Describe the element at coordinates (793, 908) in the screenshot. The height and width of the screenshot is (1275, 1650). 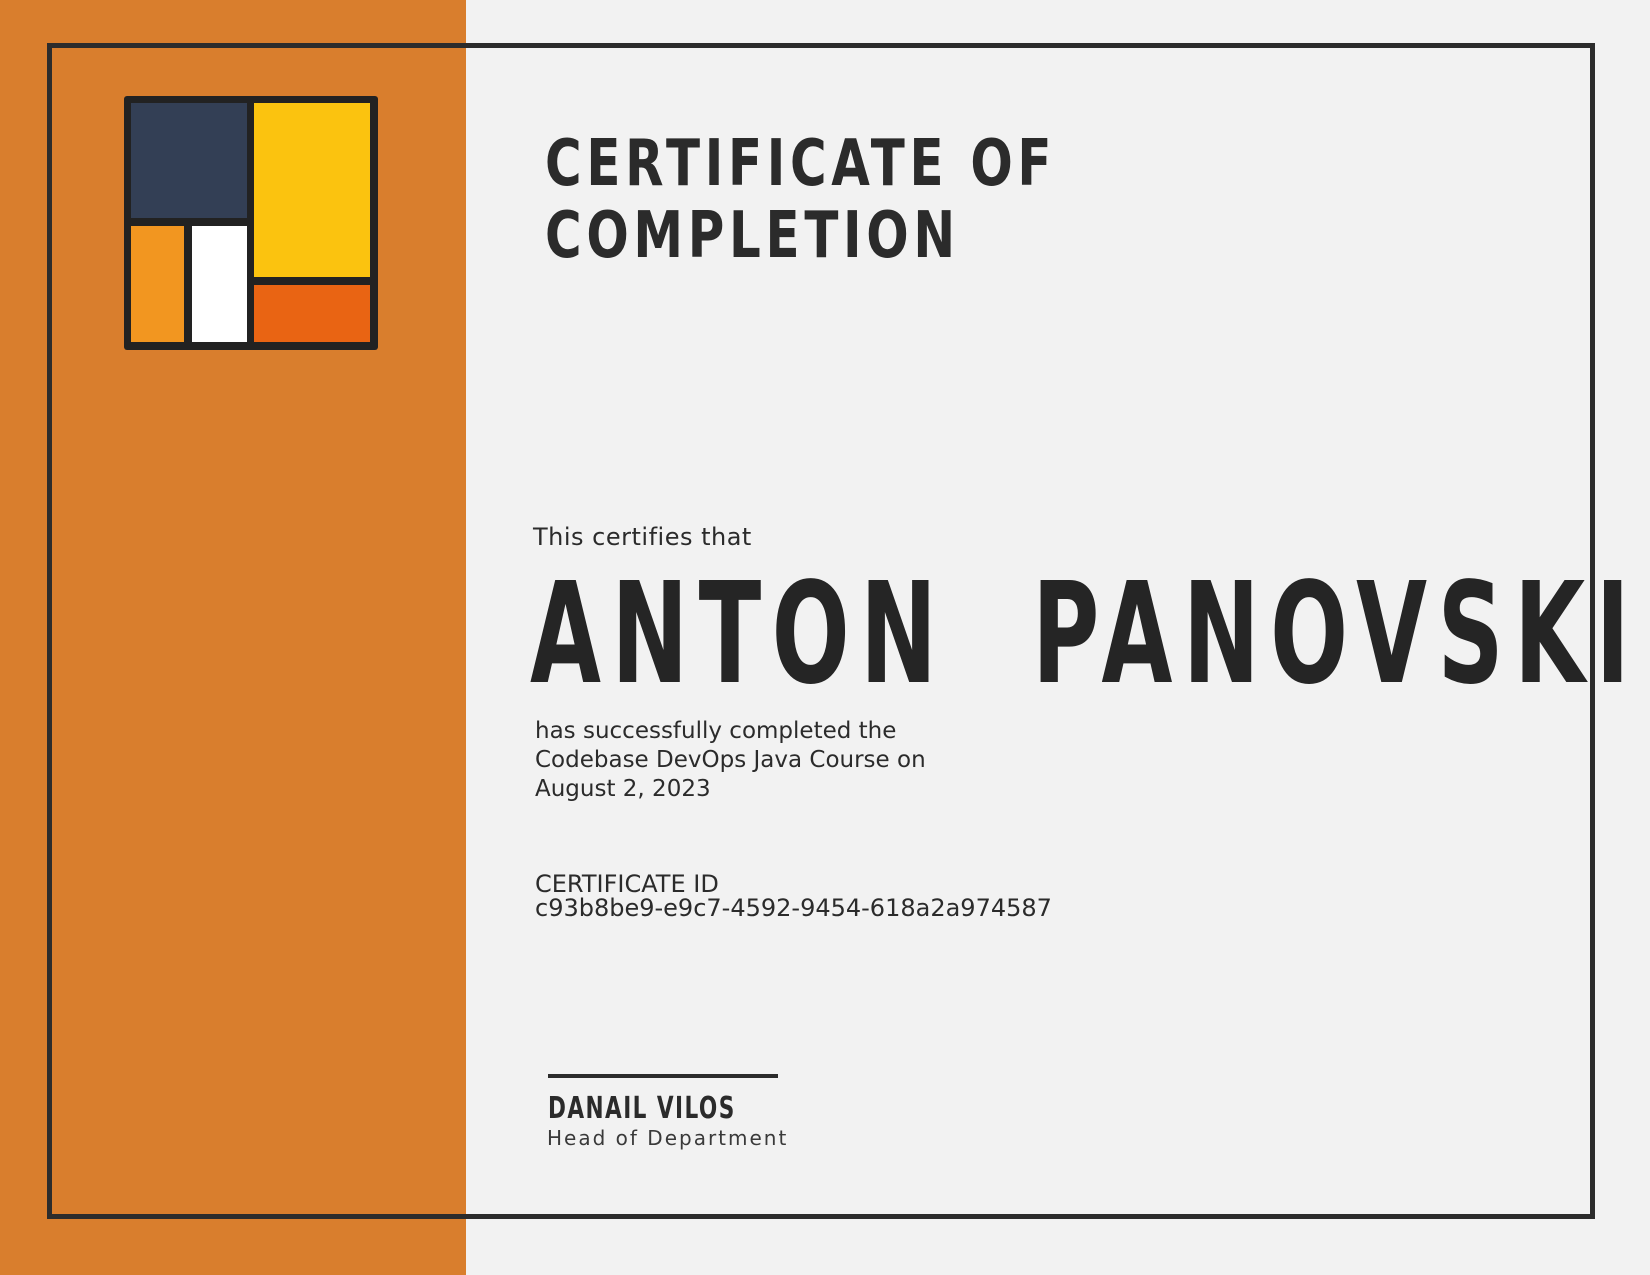
I see `certificate-id-value: c93b8be9-e9c7-4592-9454-618a2a974587` at that location.